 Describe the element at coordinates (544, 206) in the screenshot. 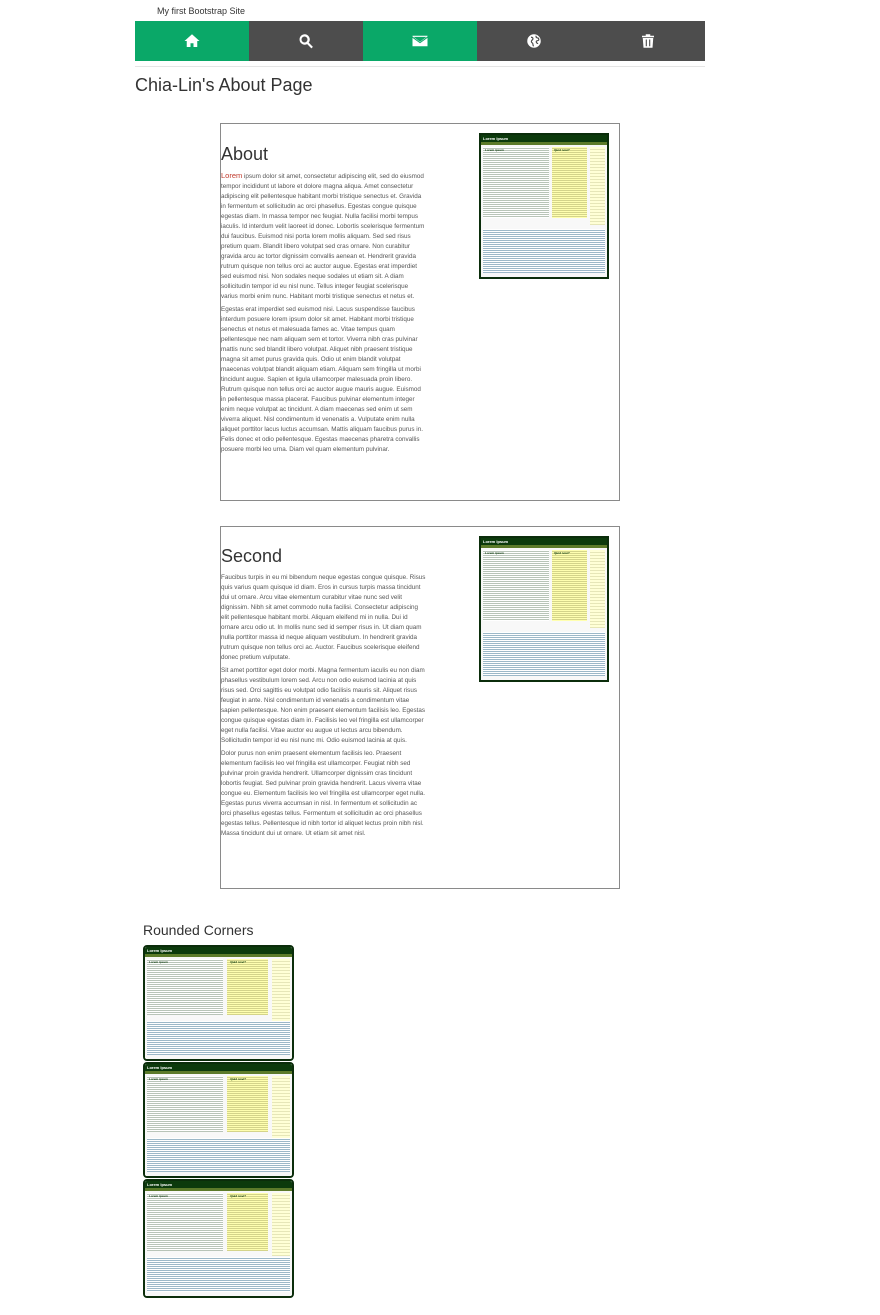

I see `about-thumbnail: Lorem Ipsum Lorem ipsum Quid novi?` at that location.